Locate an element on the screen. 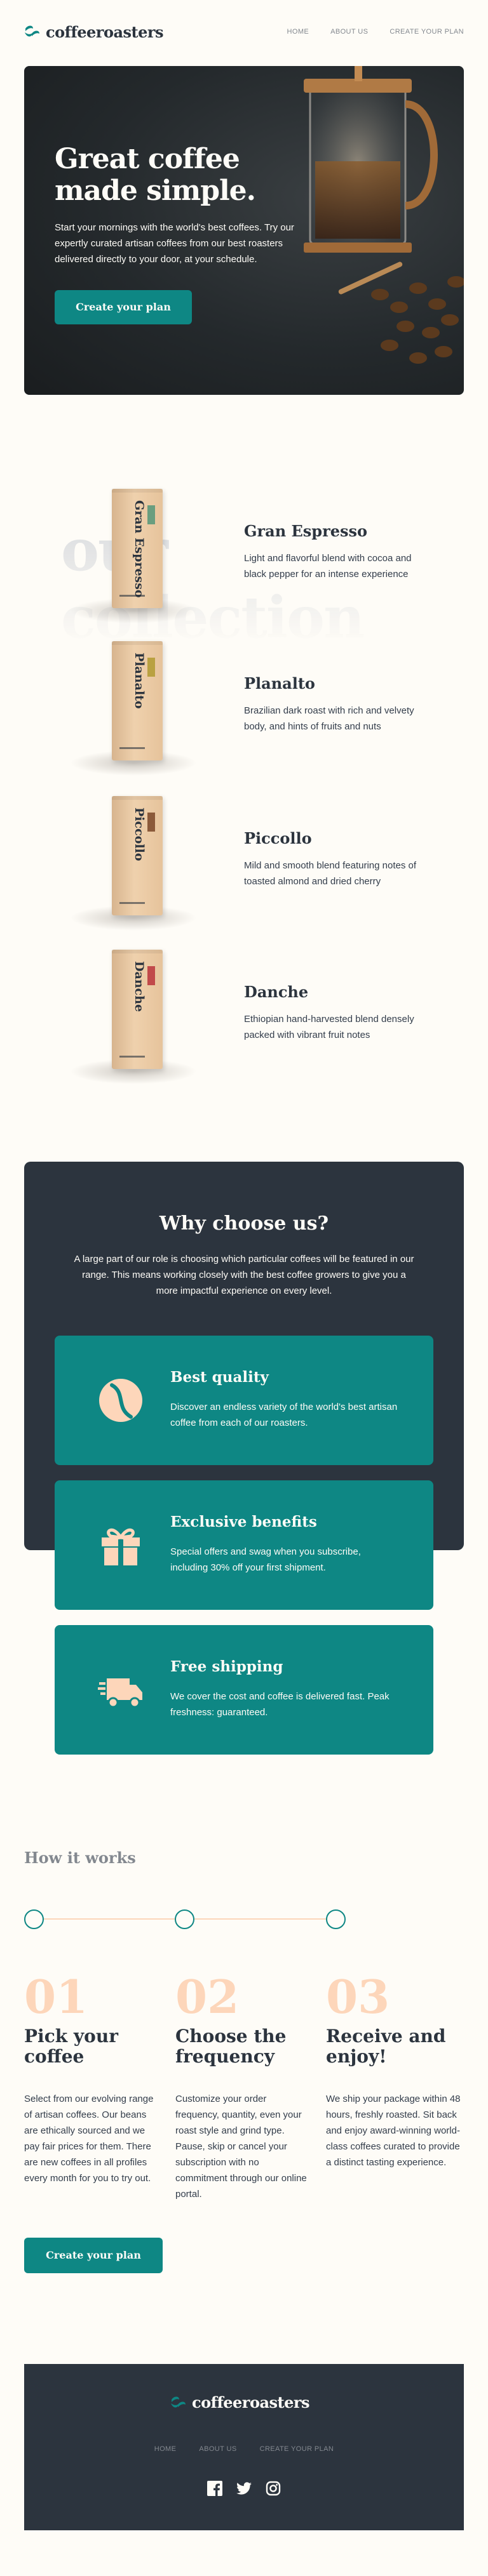  facebook-icon is located at coordinates (214, 2488).